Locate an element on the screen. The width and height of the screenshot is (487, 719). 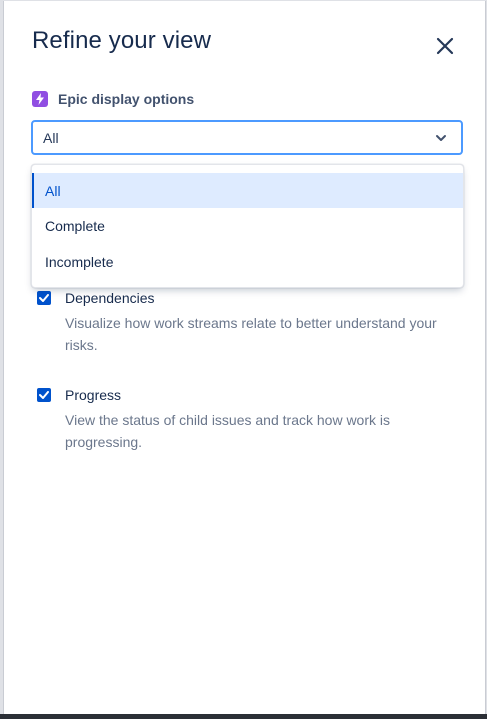
option-complete: Complete is located at coordinates (247, 225).